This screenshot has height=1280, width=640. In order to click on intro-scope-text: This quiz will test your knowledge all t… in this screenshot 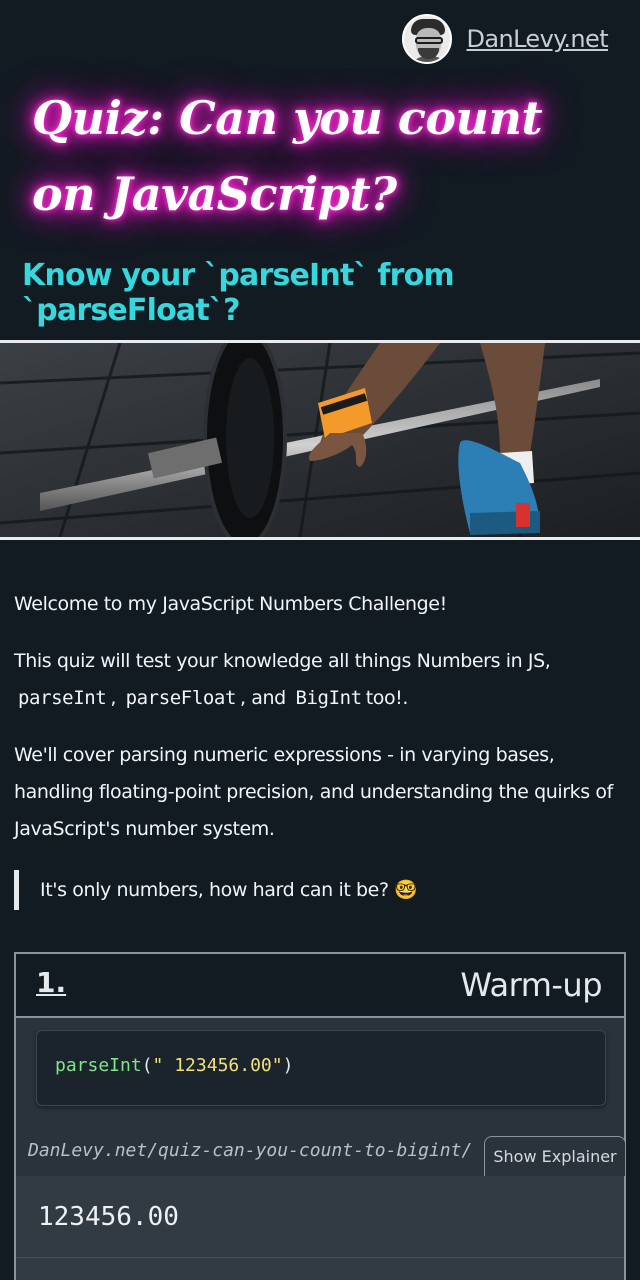, I will do `click(282, 661)`.